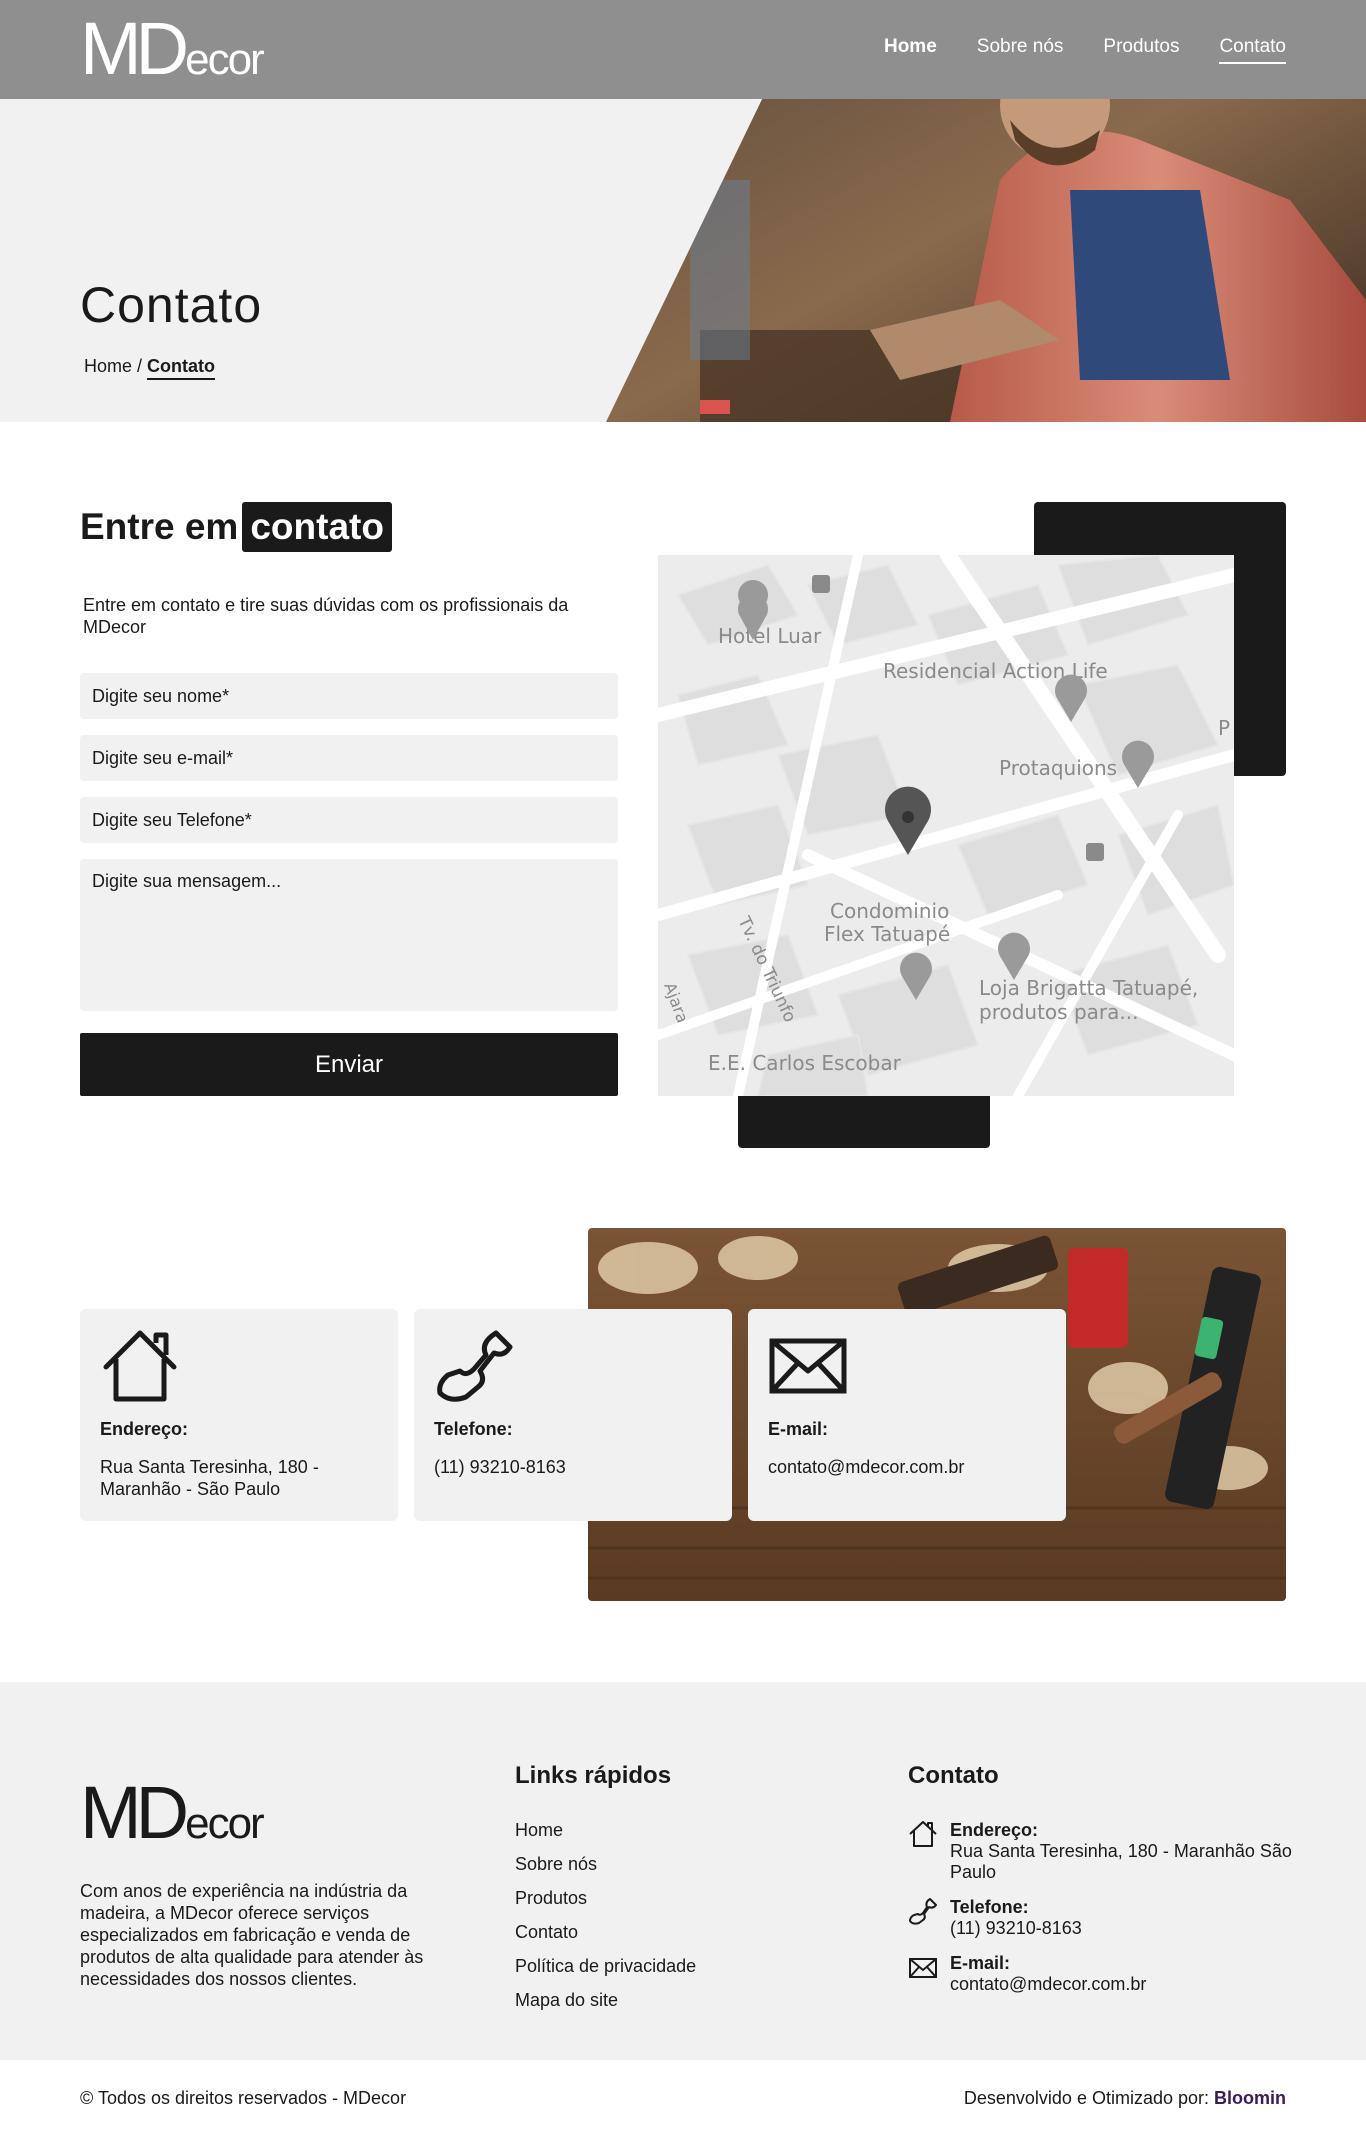 The image size is (1366, 2138). Describe the element at coordinates (225, 1823) in the screenshot. I see `footer-logo-rest: ecor` at that location.